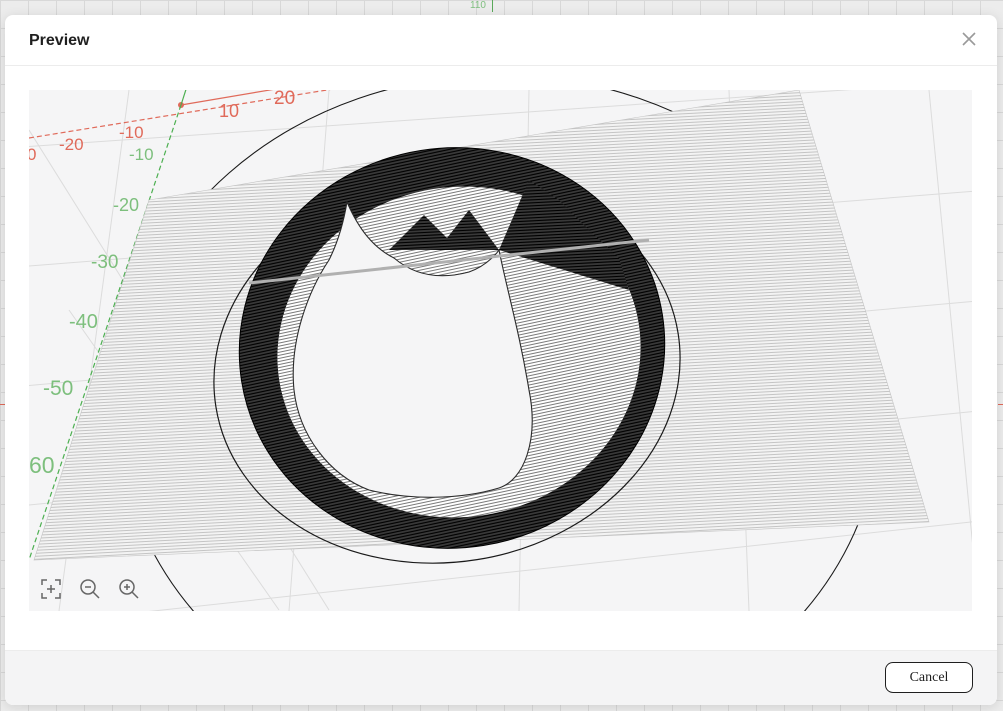  I want to click on zoom-in-button, so click(129, 589).